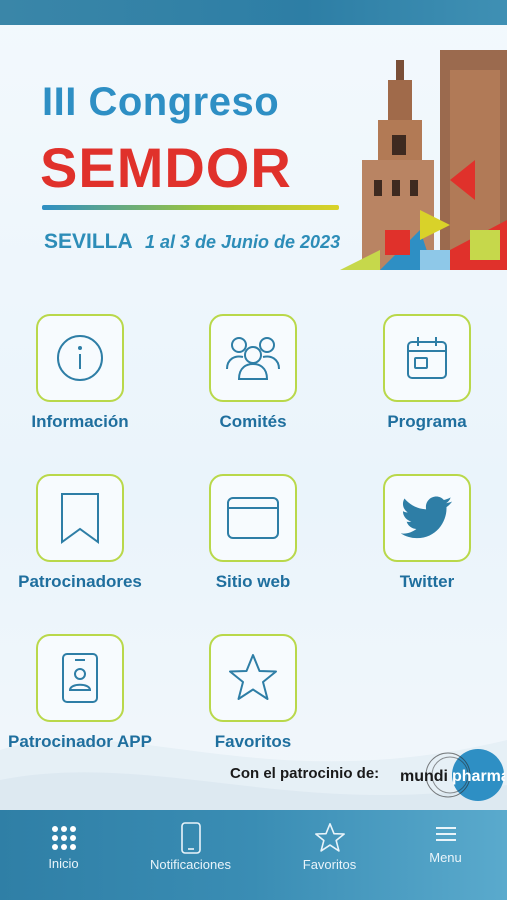  Describe the element at coordinates (253, 421) in the screenshot. I see `menu-item-label: Comités` at that location.